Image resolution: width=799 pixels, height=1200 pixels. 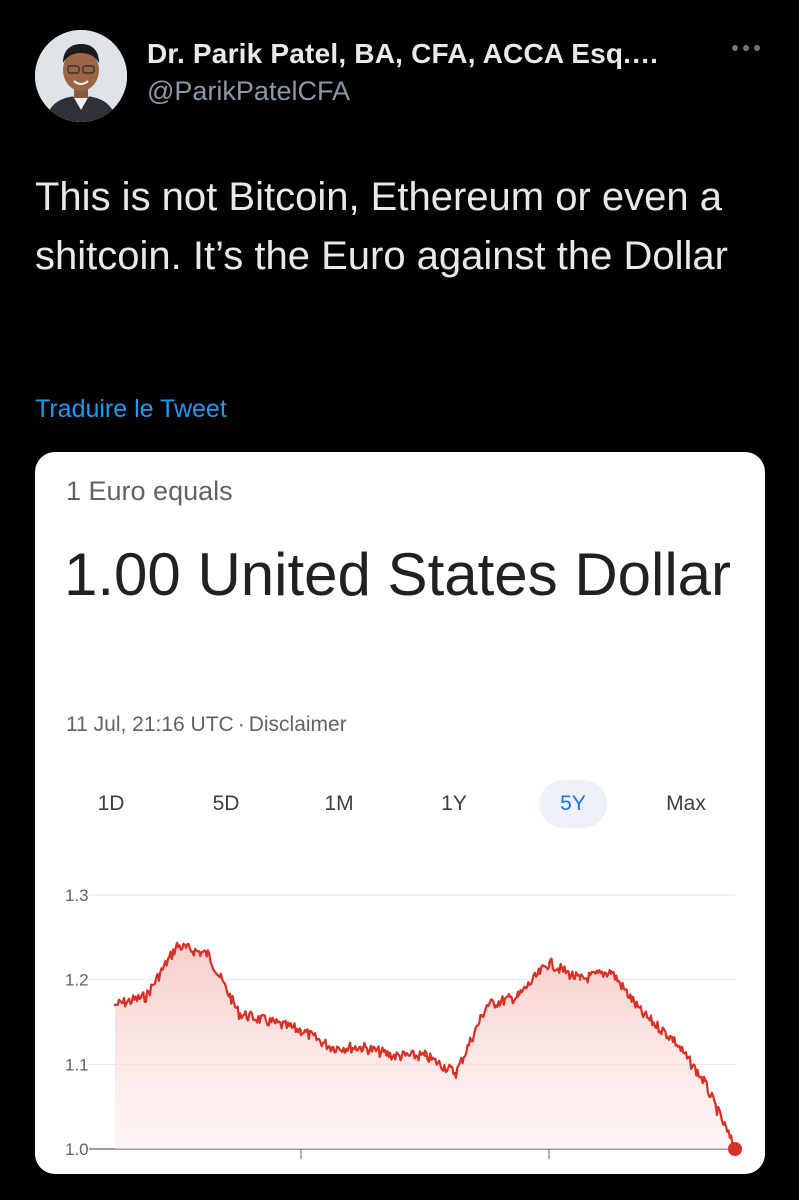 I want to click on tab-1d: 1D, so click(x=111, y=804).